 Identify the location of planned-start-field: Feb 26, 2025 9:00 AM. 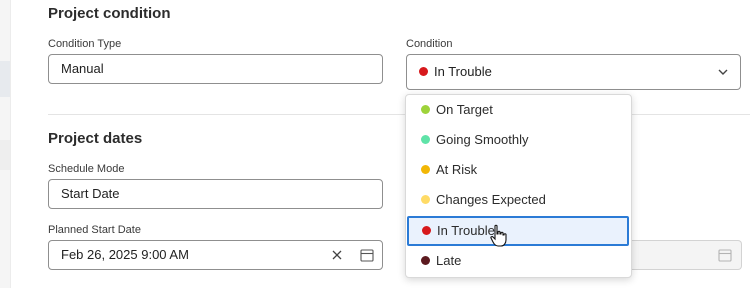
(215, 255).